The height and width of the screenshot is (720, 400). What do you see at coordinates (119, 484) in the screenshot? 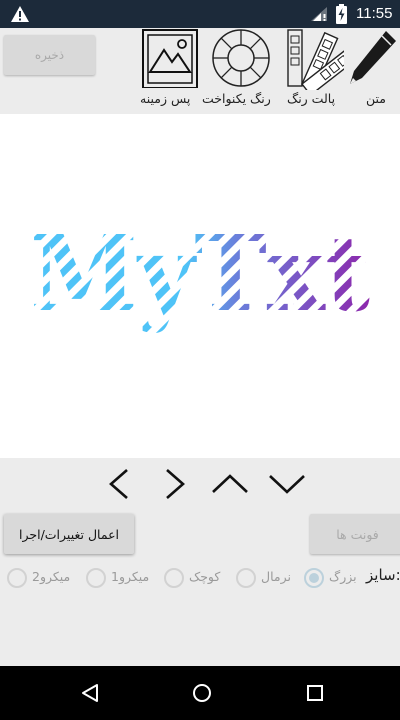
I see `chevron-left-icon` at bounding box center [119, 484].